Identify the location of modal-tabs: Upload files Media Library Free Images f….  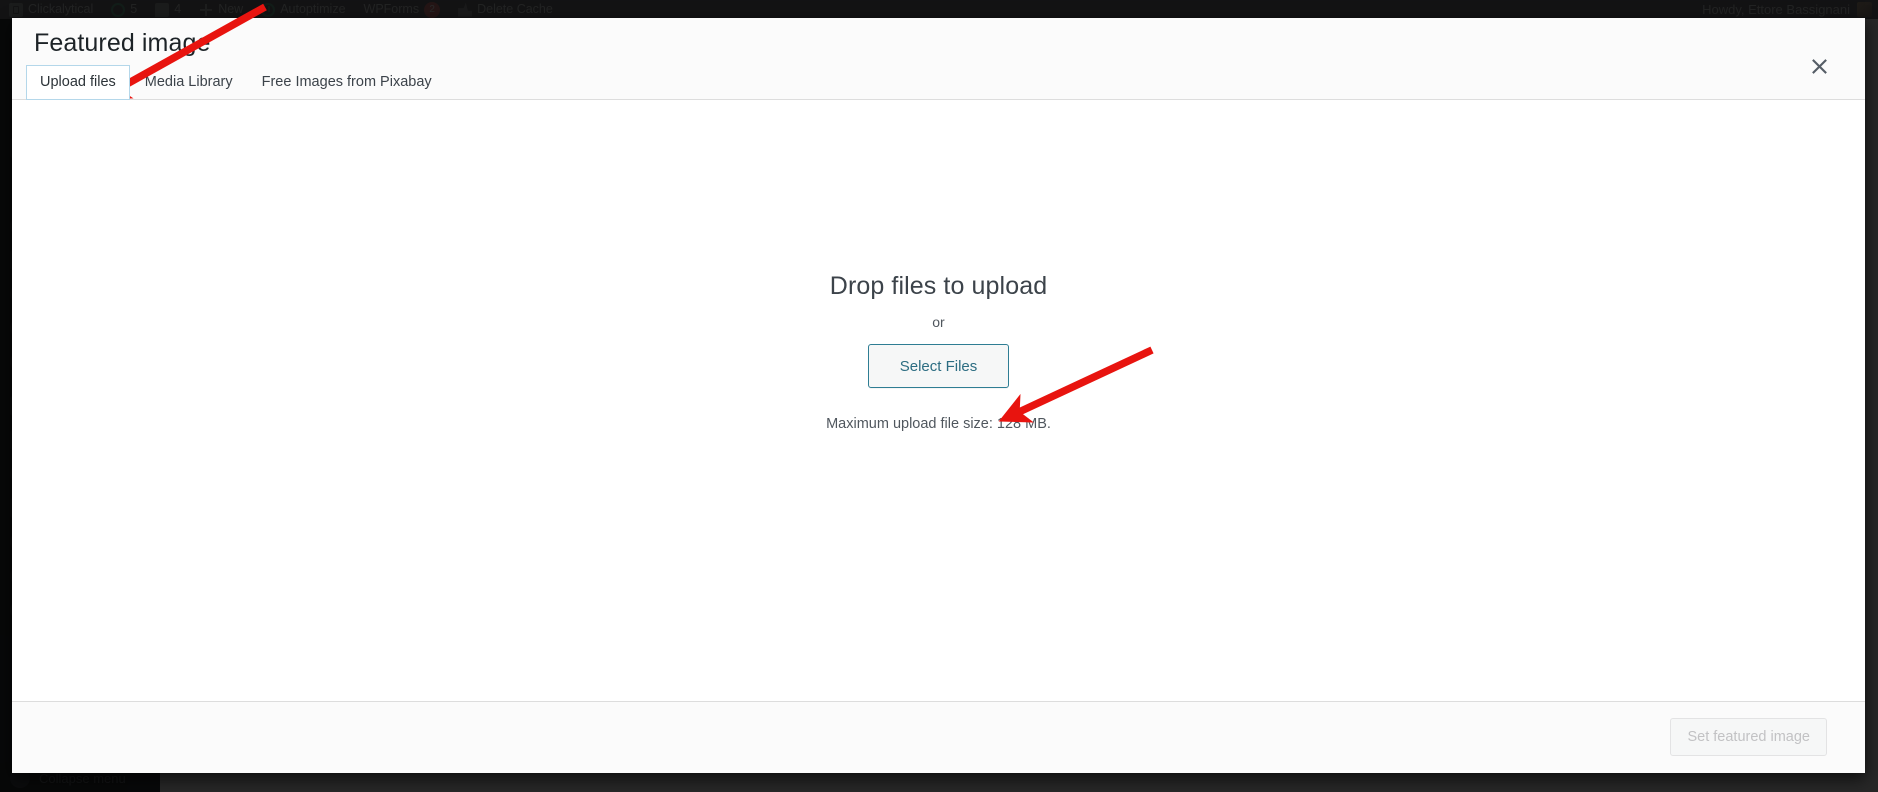
(236, 82).